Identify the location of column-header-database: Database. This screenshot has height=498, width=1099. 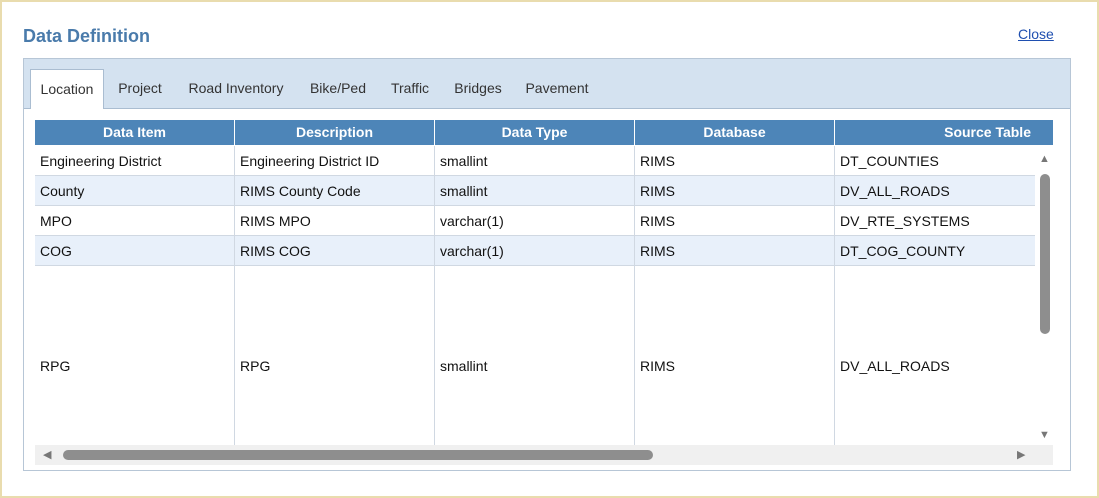
(735, 132).